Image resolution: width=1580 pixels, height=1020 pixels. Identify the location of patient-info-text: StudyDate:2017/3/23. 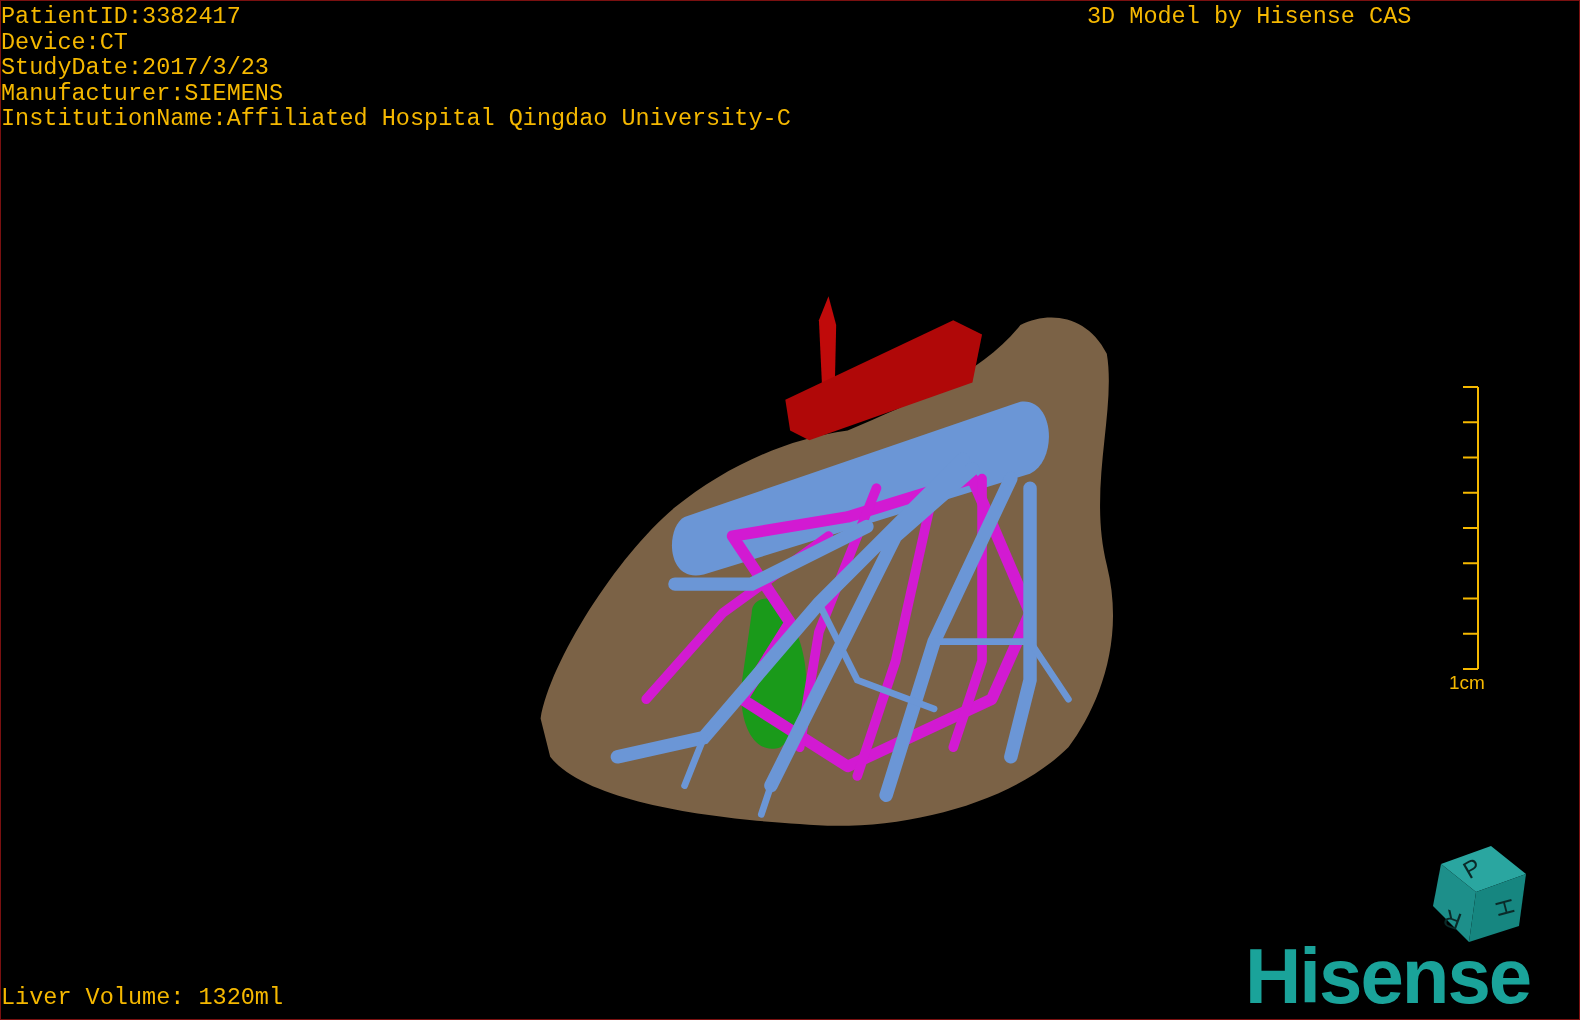
(135, 68).